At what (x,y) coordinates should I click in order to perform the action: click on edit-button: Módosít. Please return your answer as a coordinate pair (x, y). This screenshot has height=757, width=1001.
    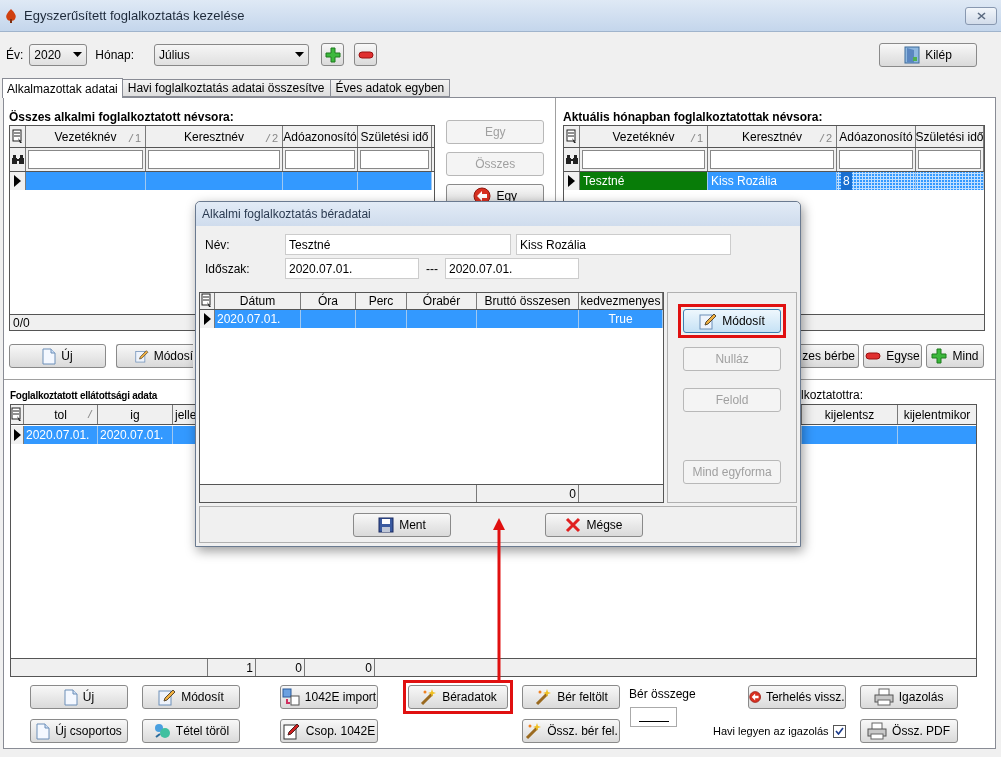
    Looking at the image, I should click on (191, 697).